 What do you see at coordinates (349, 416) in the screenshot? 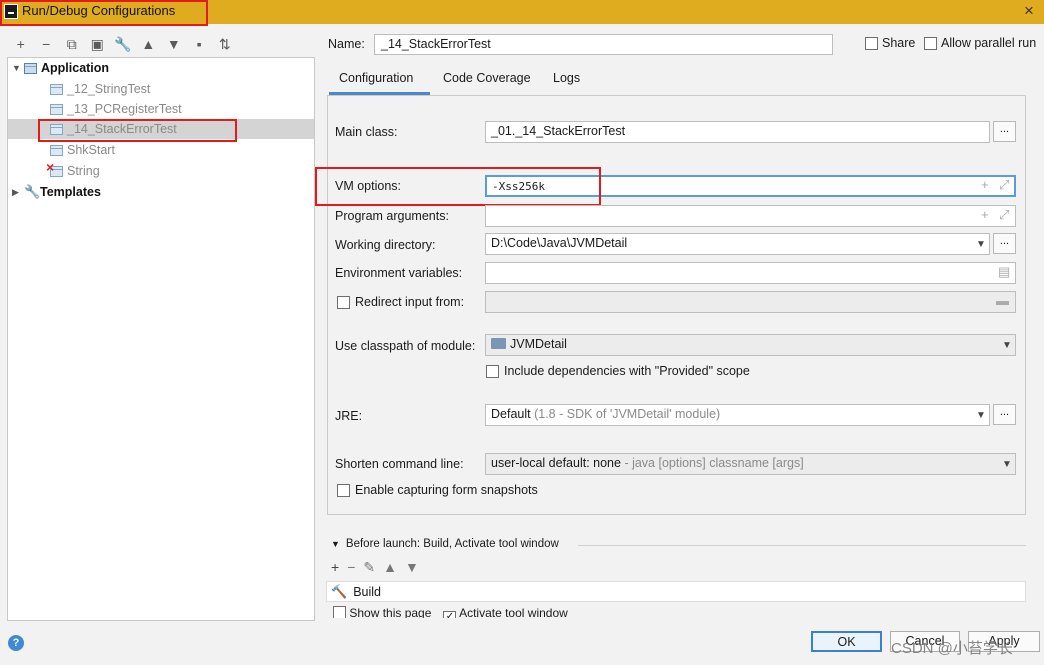
I see `jre-label: JRE:` at bounding box center [349, 416].